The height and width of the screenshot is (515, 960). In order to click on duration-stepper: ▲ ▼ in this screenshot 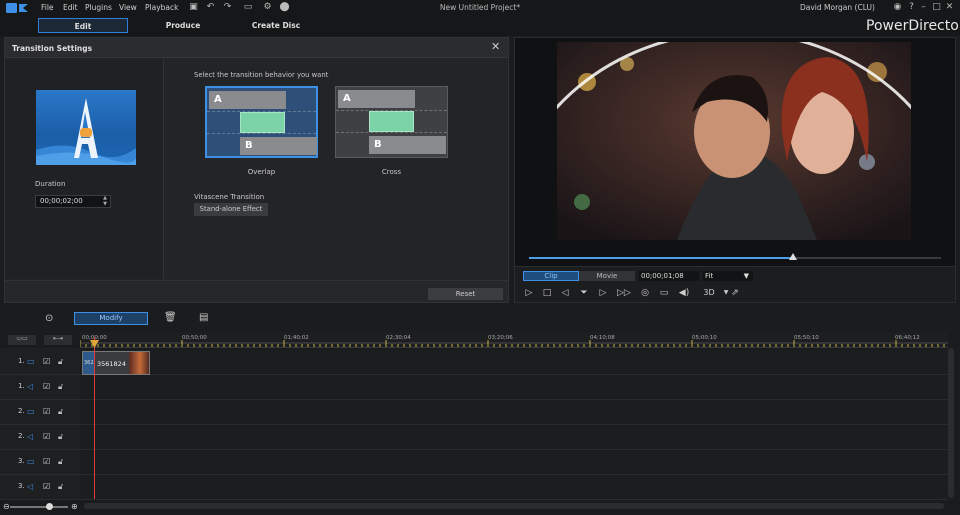, I will do `click(105, 201)`.